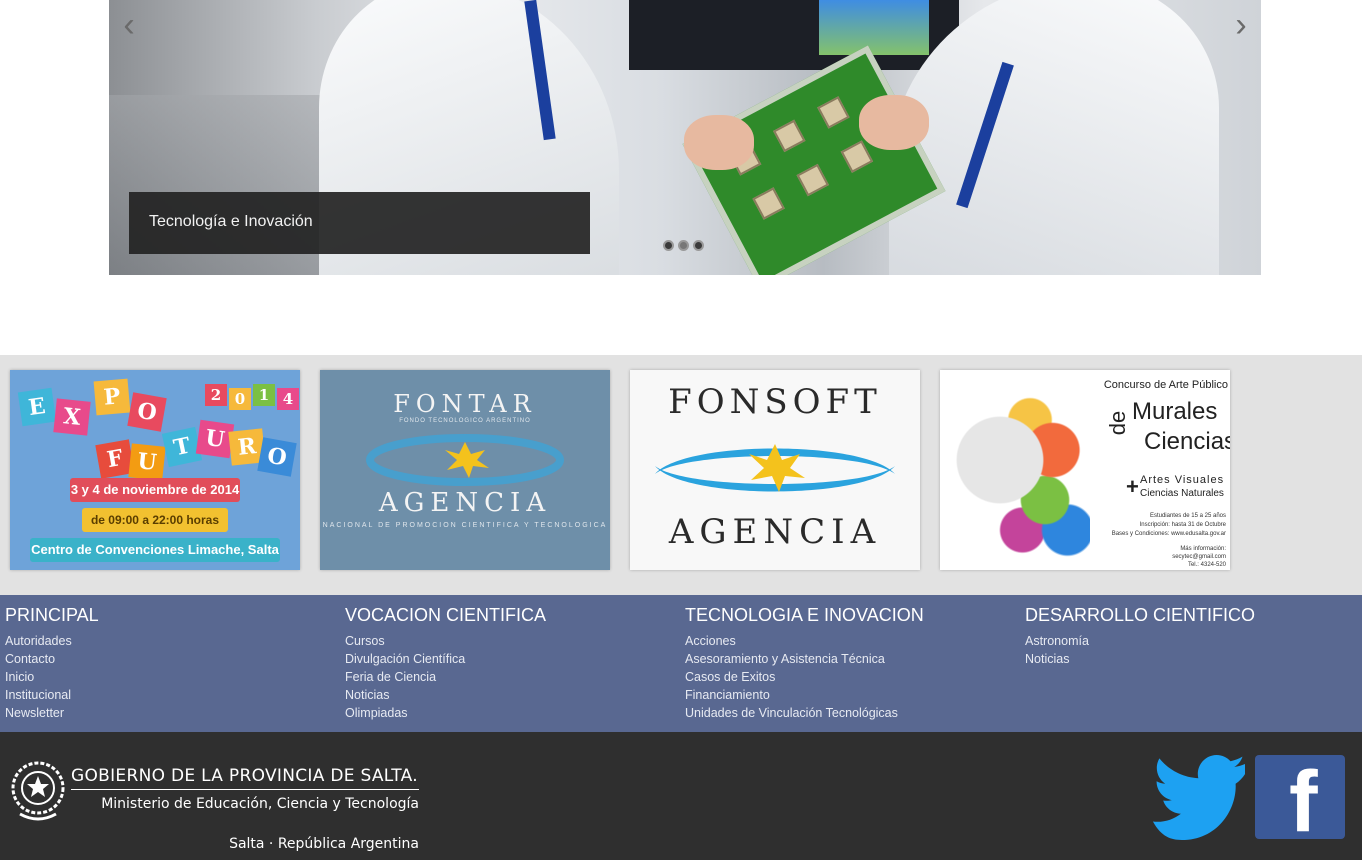  I want to click on fontar-agency: AGENCIA, so click(465, 503).